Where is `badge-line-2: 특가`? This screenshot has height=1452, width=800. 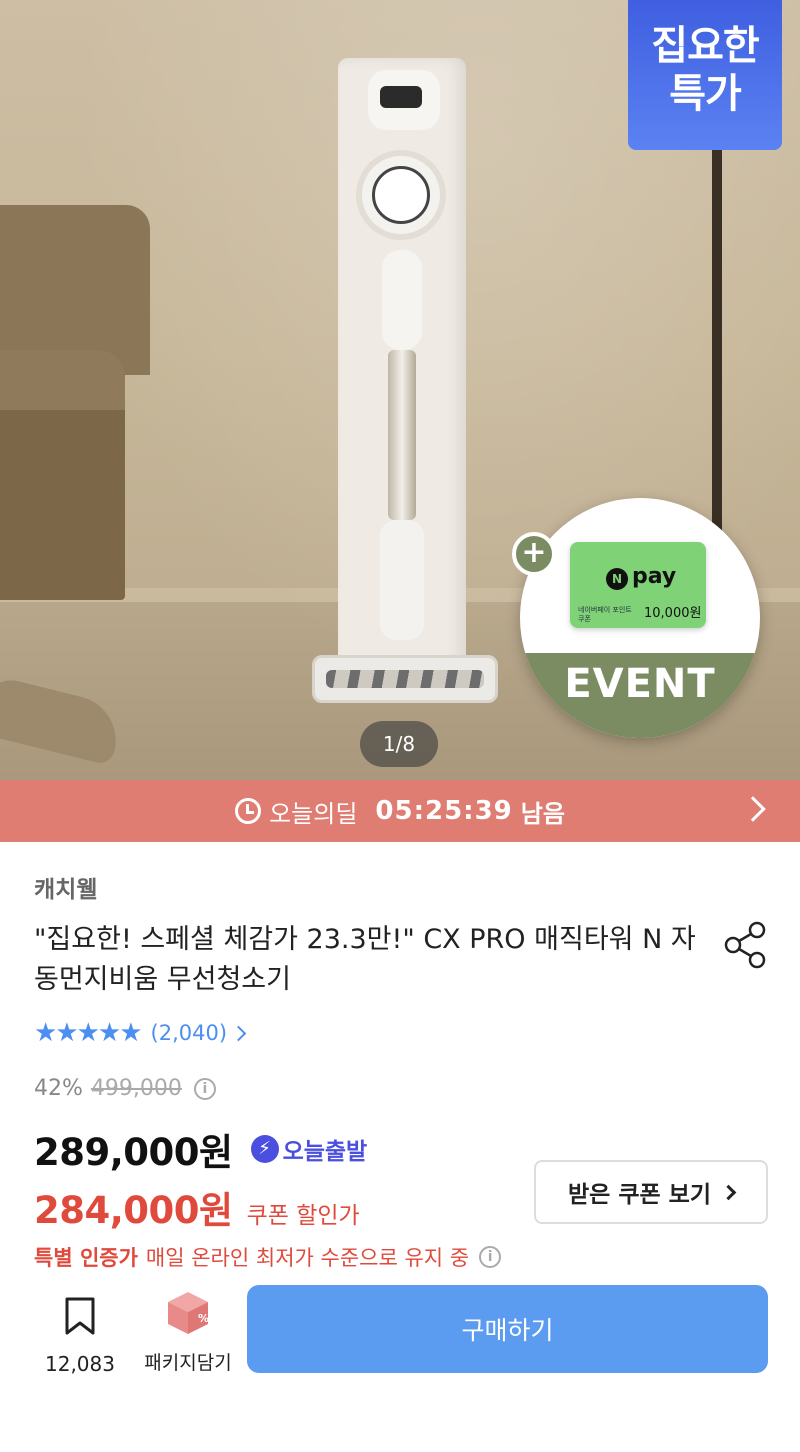 badge-line-2: 특가 is located at coordinates (705, 94).